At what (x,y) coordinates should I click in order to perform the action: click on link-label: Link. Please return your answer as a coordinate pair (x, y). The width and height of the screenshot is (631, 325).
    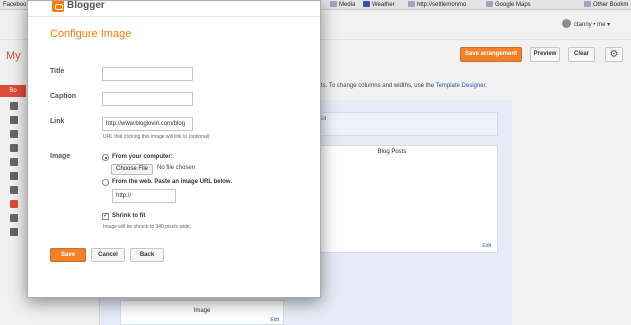
    Looking at the image, I should click on (57, 121).